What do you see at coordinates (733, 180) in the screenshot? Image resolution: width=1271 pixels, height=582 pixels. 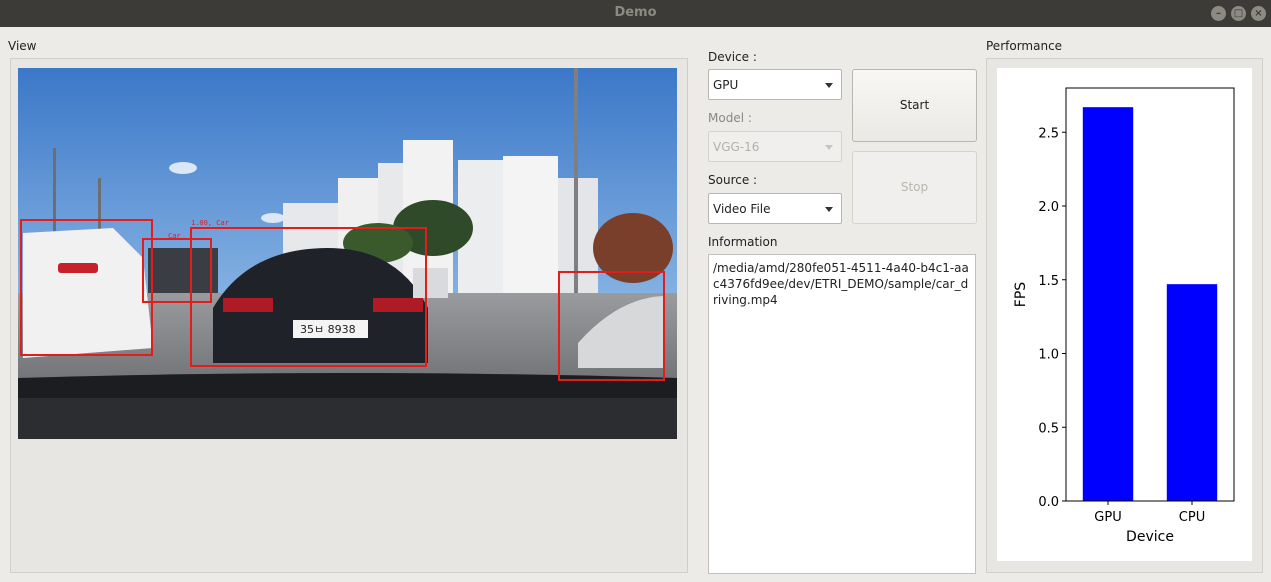 I see `source-label: Source :` at bounding box center [733, 180].